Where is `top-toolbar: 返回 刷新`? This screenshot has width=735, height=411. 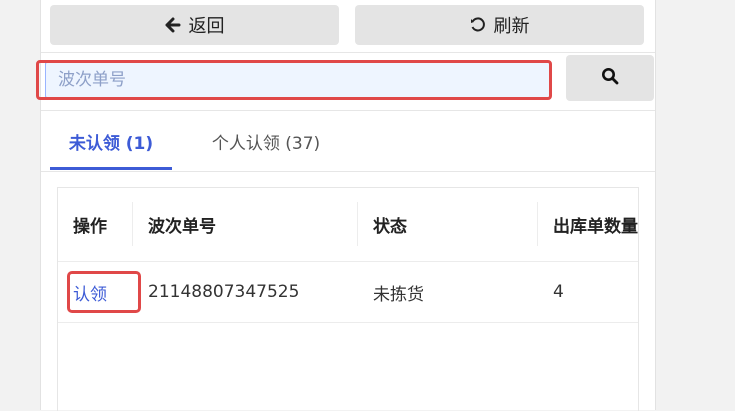 top-toolbar: 返回 刷新 is located at coordinates (348, 26).